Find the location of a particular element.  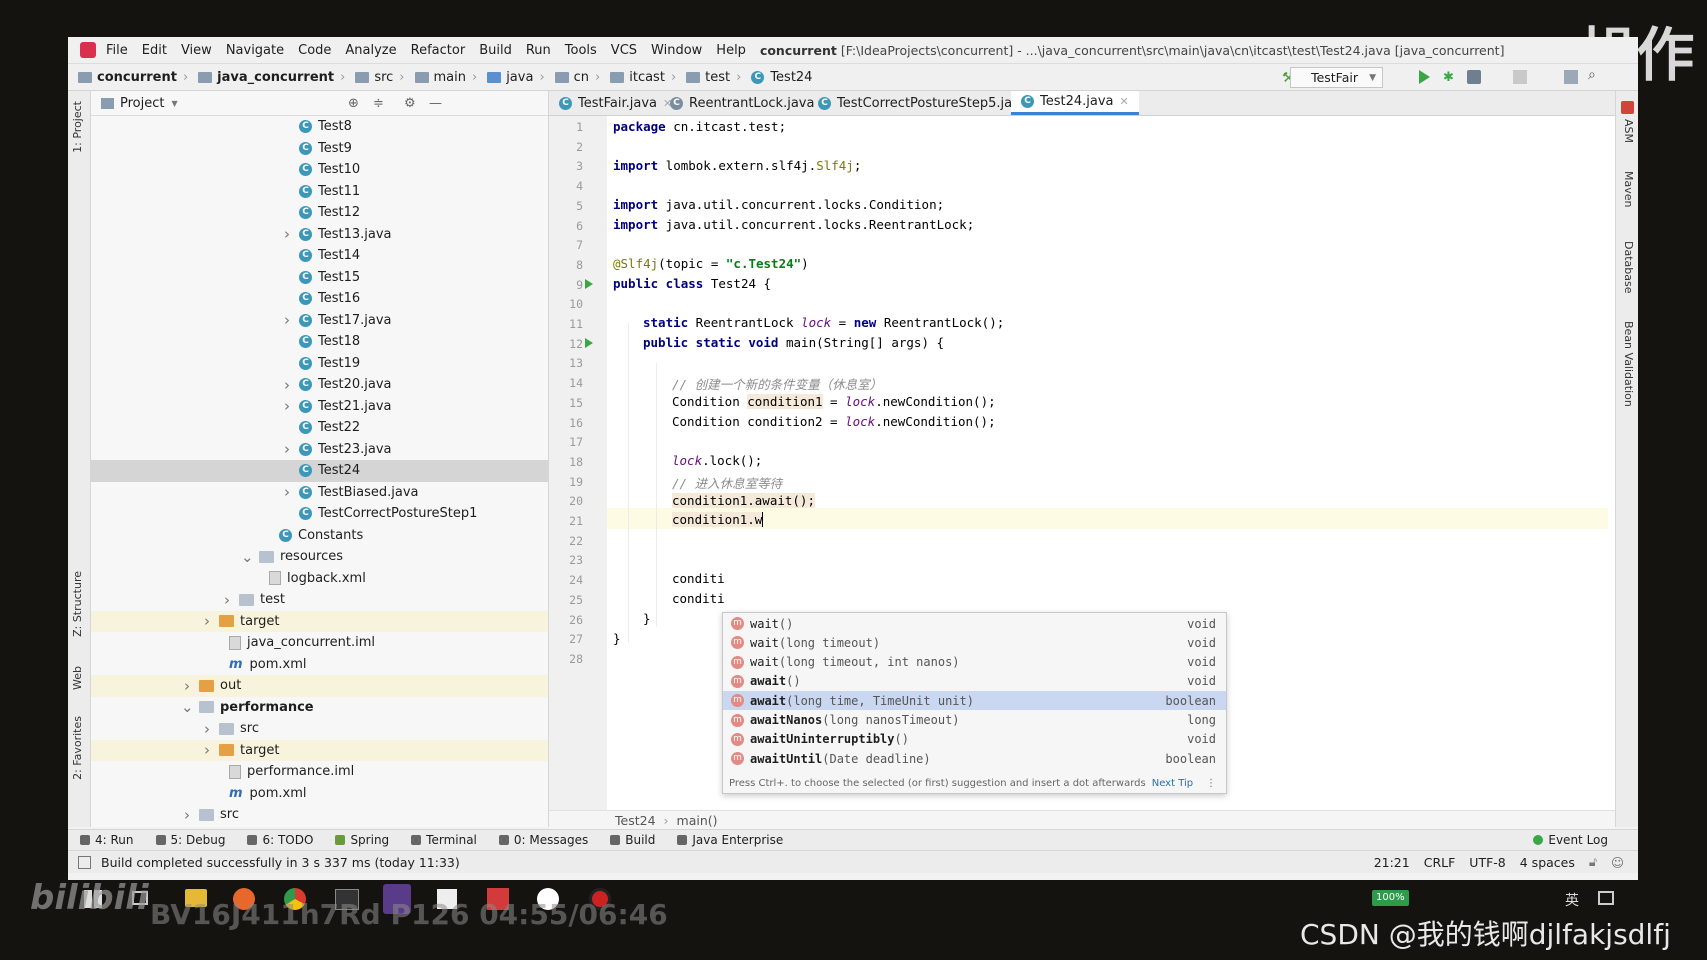

tool-maven: Maven is located at coordinates (1628, 189).